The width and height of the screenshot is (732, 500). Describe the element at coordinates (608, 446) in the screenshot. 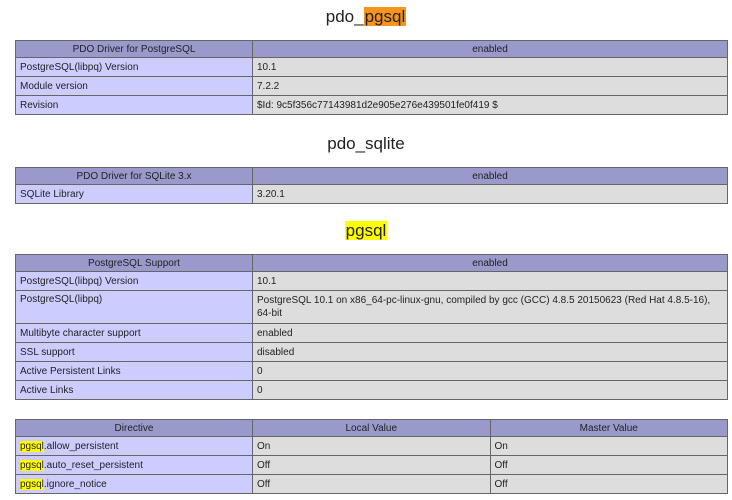

I see `master-value: On` at that location.